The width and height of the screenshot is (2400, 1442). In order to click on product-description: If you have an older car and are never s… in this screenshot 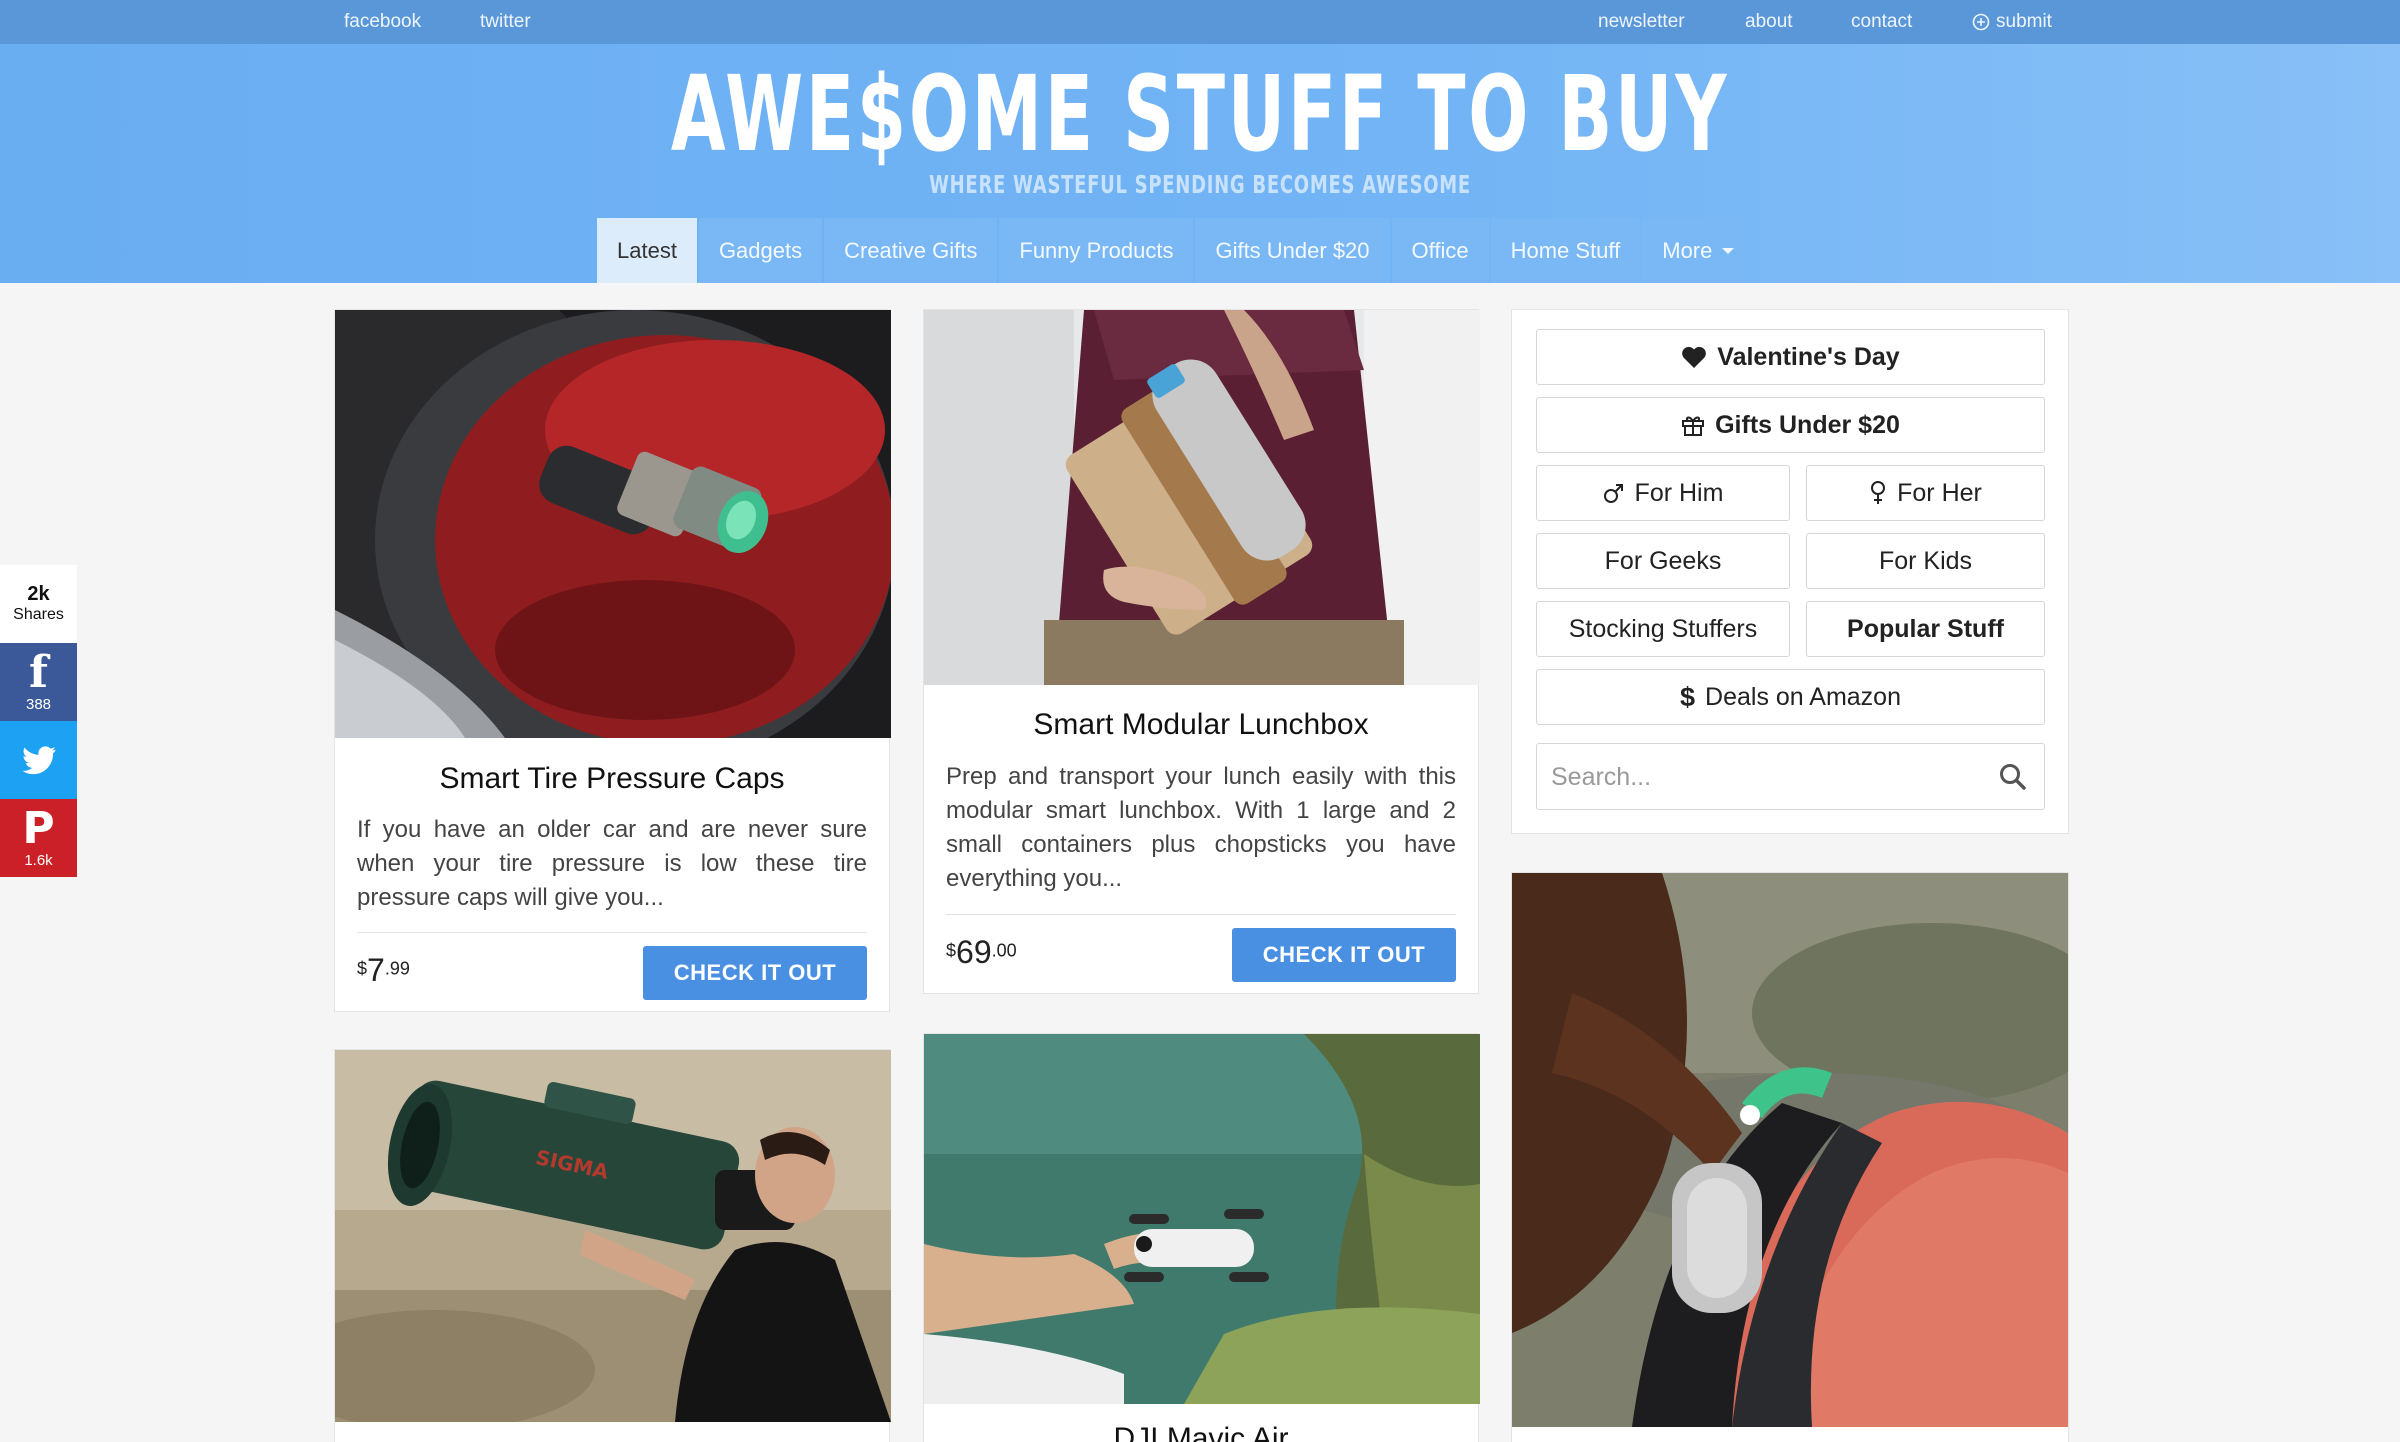, I will do `click(612, 863)`.